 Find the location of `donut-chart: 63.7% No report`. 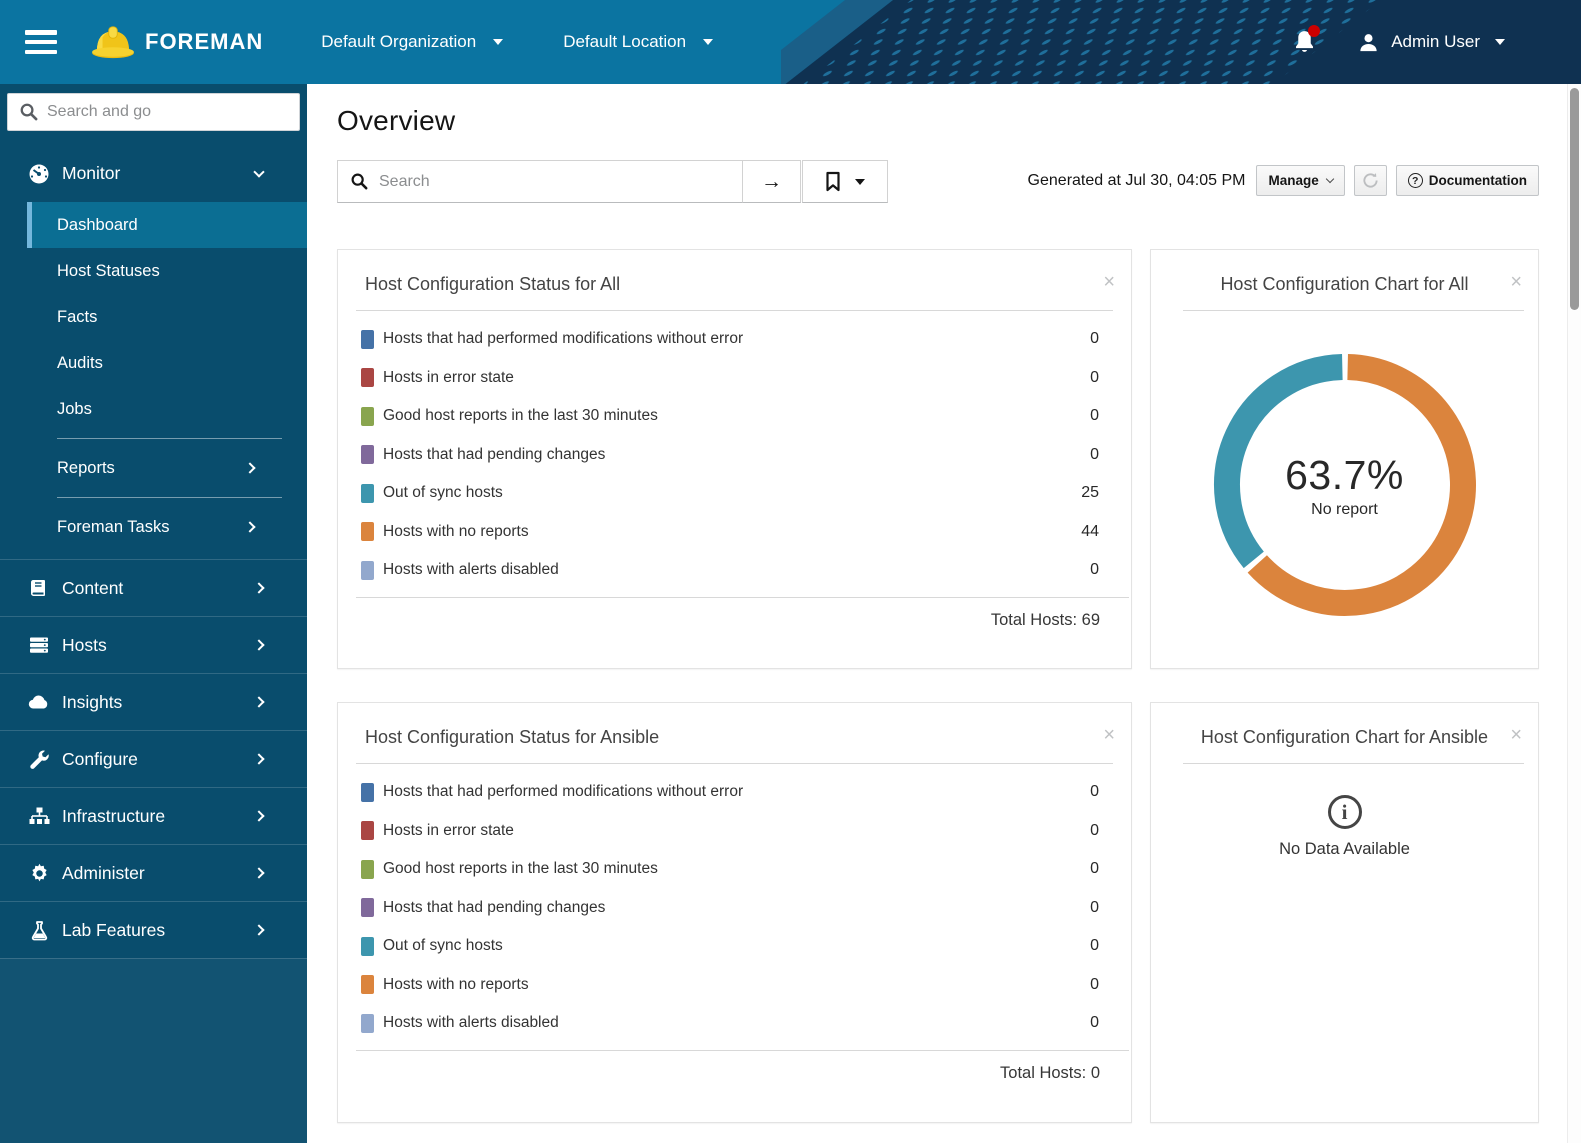

donut-chart: 63.7% No report is located at coordinates (1345, 485).